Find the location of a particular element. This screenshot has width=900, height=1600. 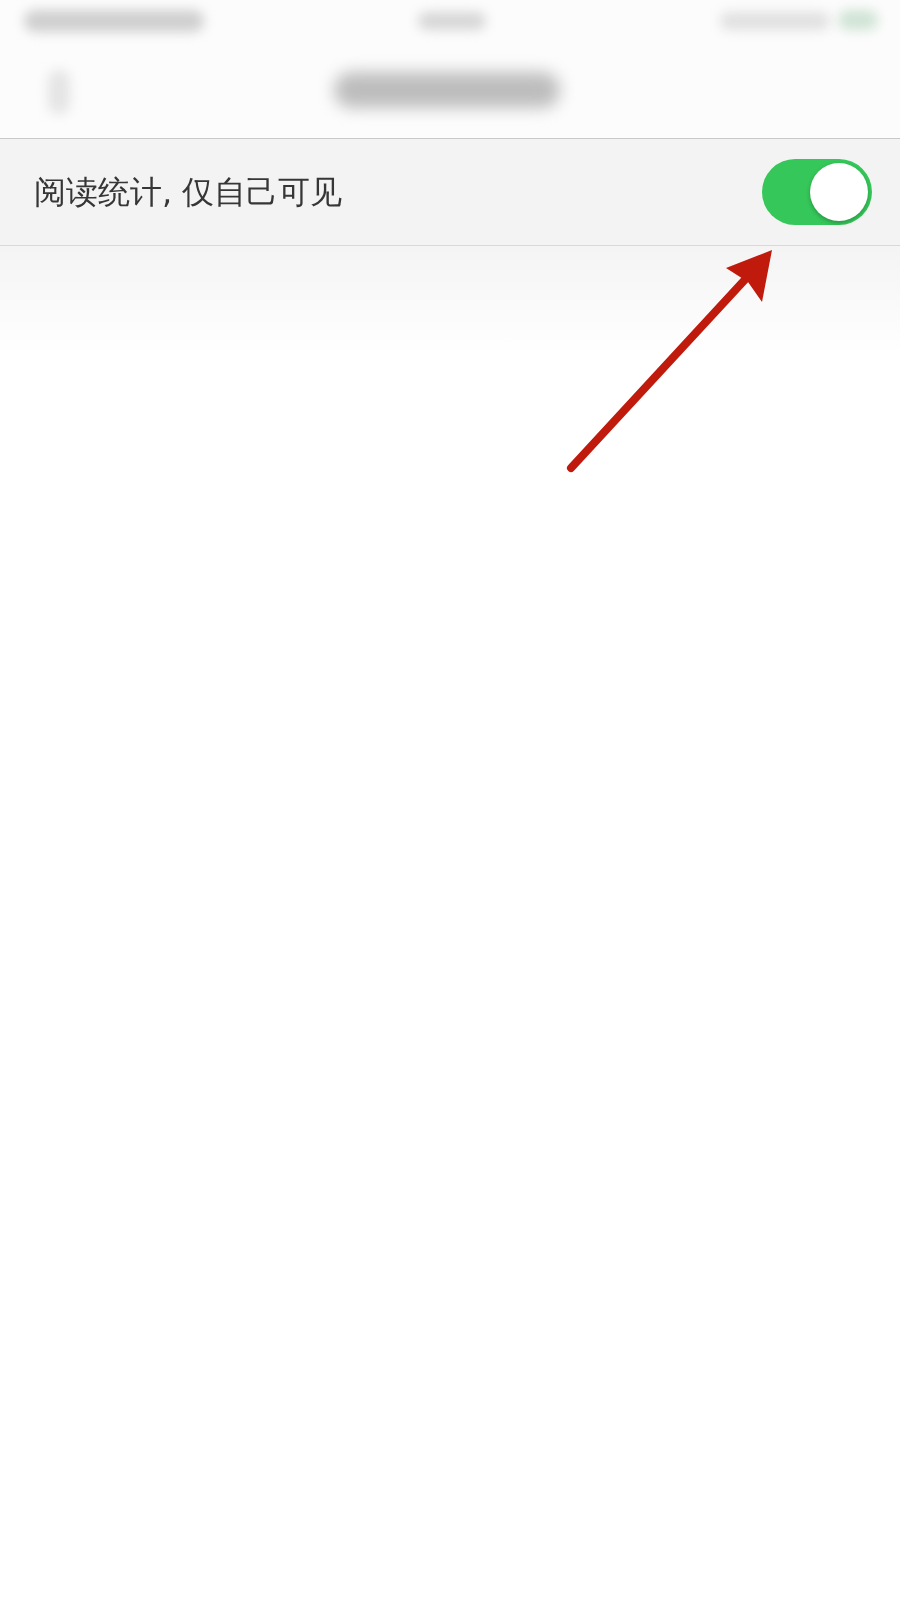

setting-label: 阅读统计, 仅自己可见 is located at coordinates (188, 192).